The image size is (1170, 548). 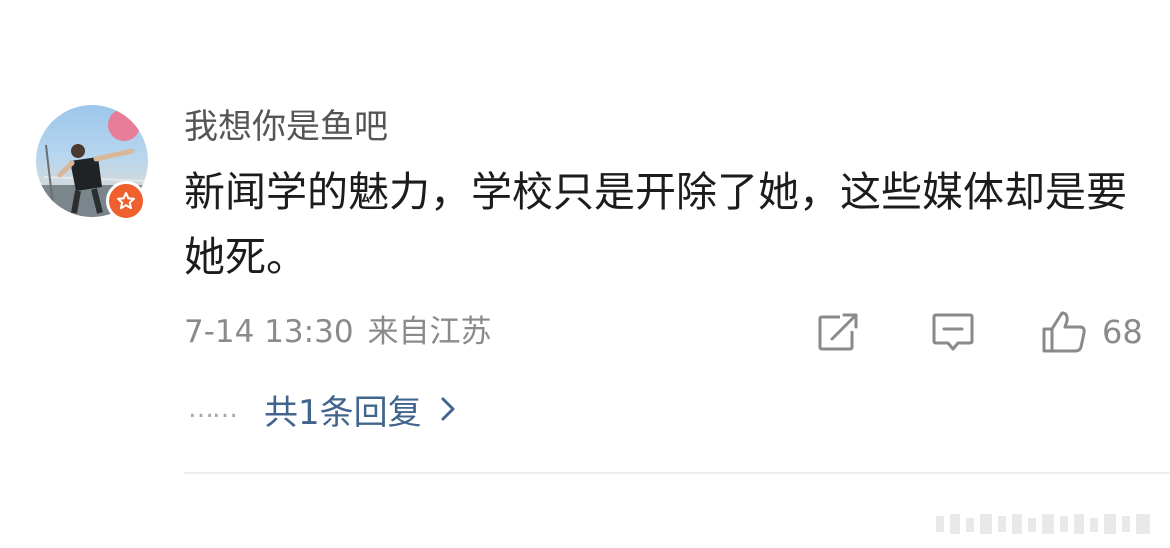 I want to click on comment-button, so click(x=953, y=332).